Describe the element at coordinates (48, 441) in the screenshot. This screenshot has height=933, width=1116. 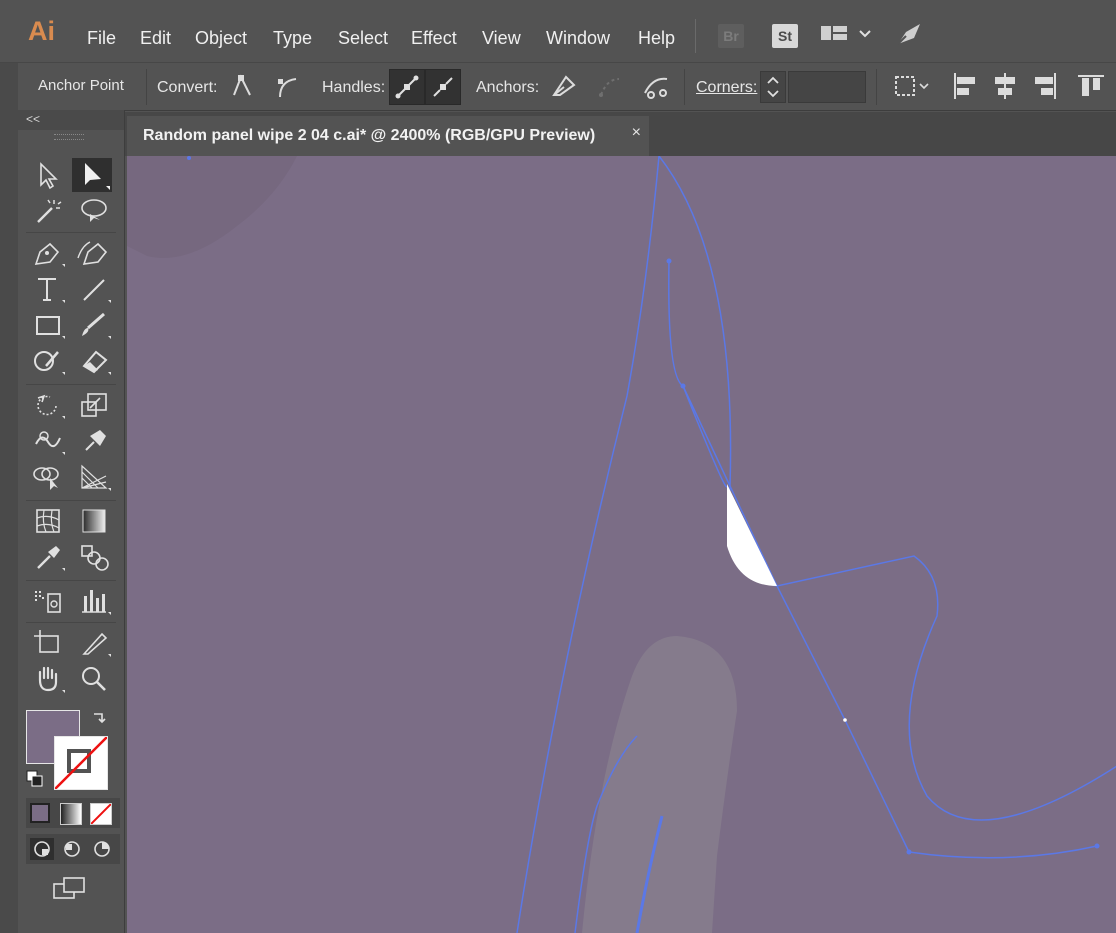
I see `warp-tool-icon` at that location.